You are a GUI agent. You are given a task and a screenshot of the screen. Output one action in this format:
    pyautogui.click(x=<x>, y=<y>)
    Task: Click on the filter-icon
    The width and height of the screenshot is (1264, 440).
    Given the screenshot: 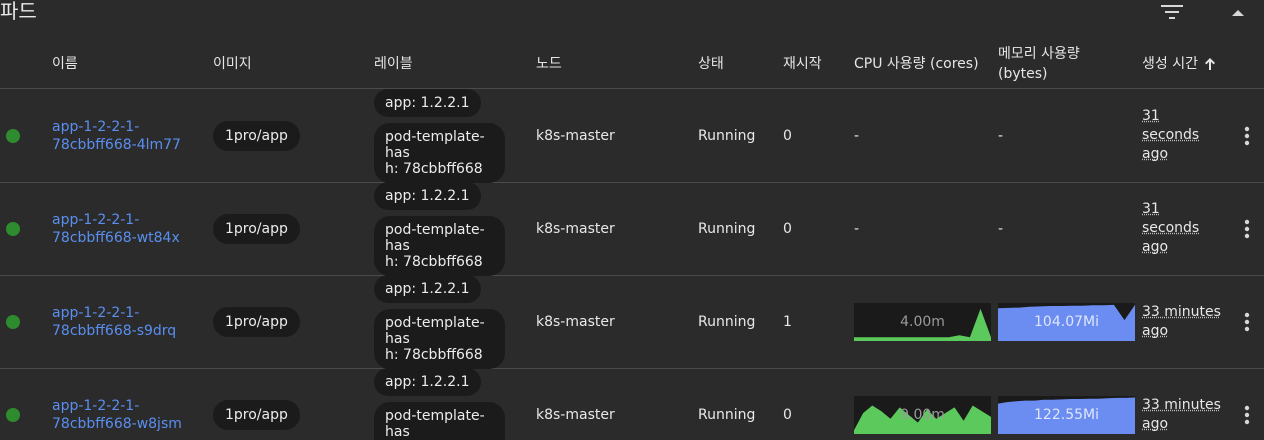 What is the action you would take?
    pyautogui.click(x=1172, y=12)
    